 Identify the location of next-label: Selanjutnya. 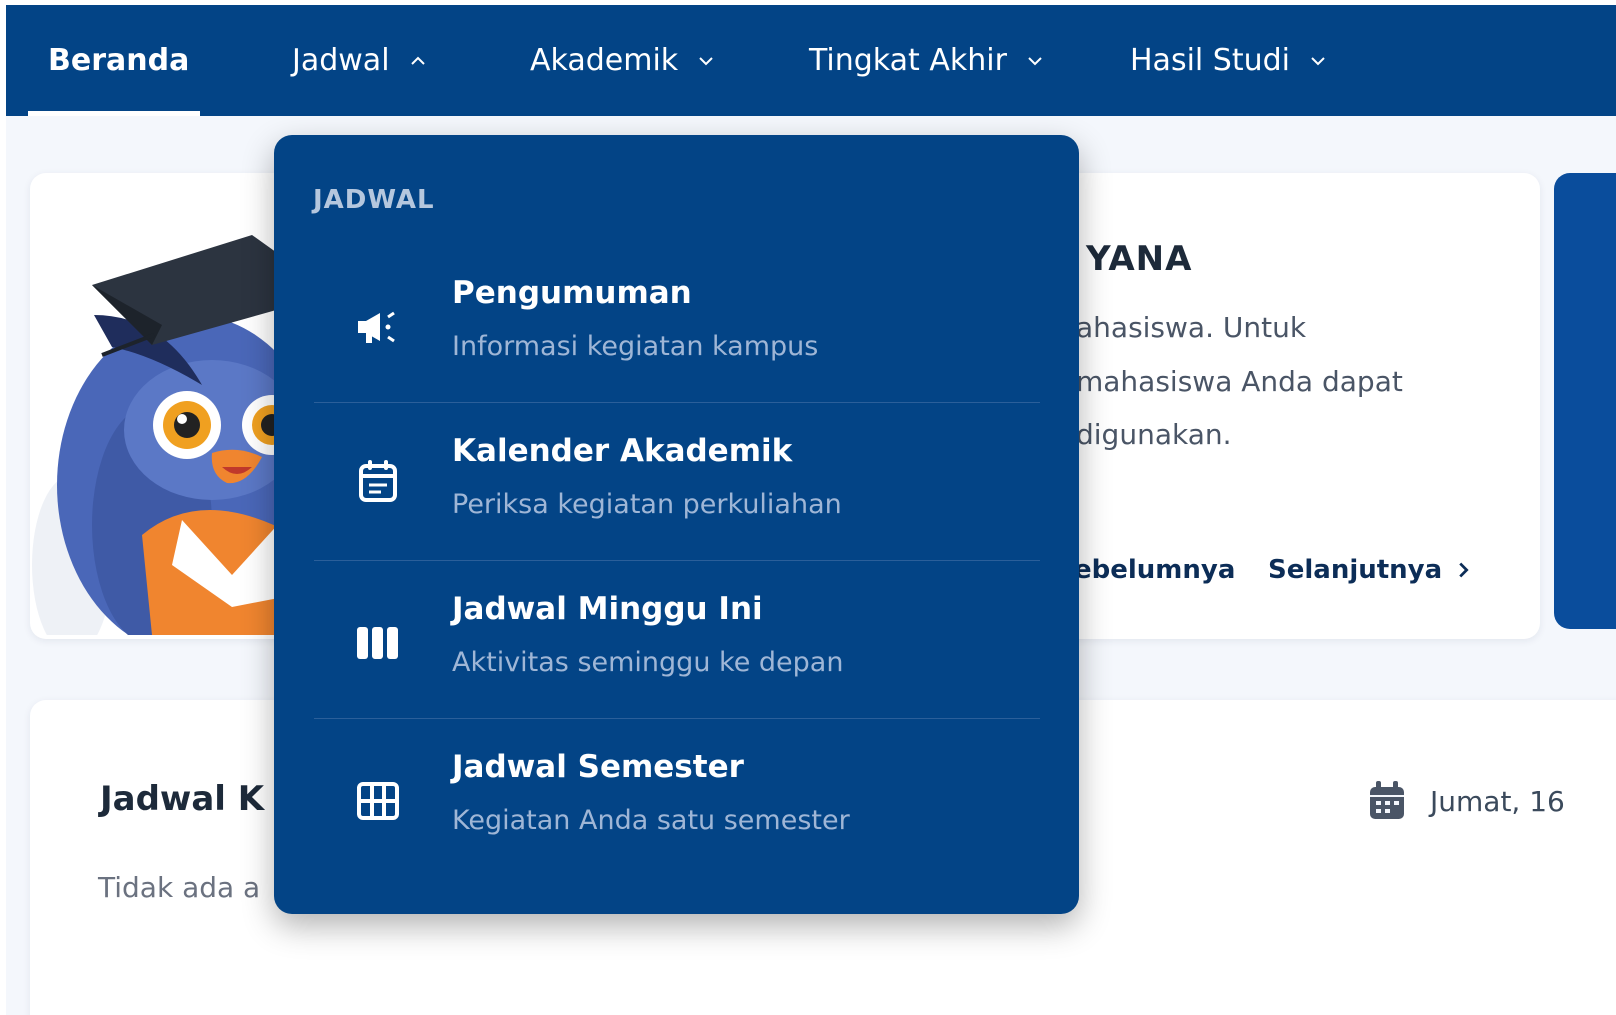
(1355, 570).